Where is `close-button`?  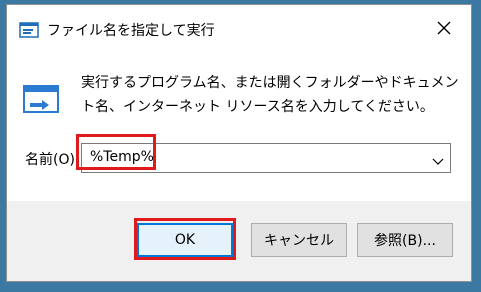
close-button is located at coordinates (444, 28).